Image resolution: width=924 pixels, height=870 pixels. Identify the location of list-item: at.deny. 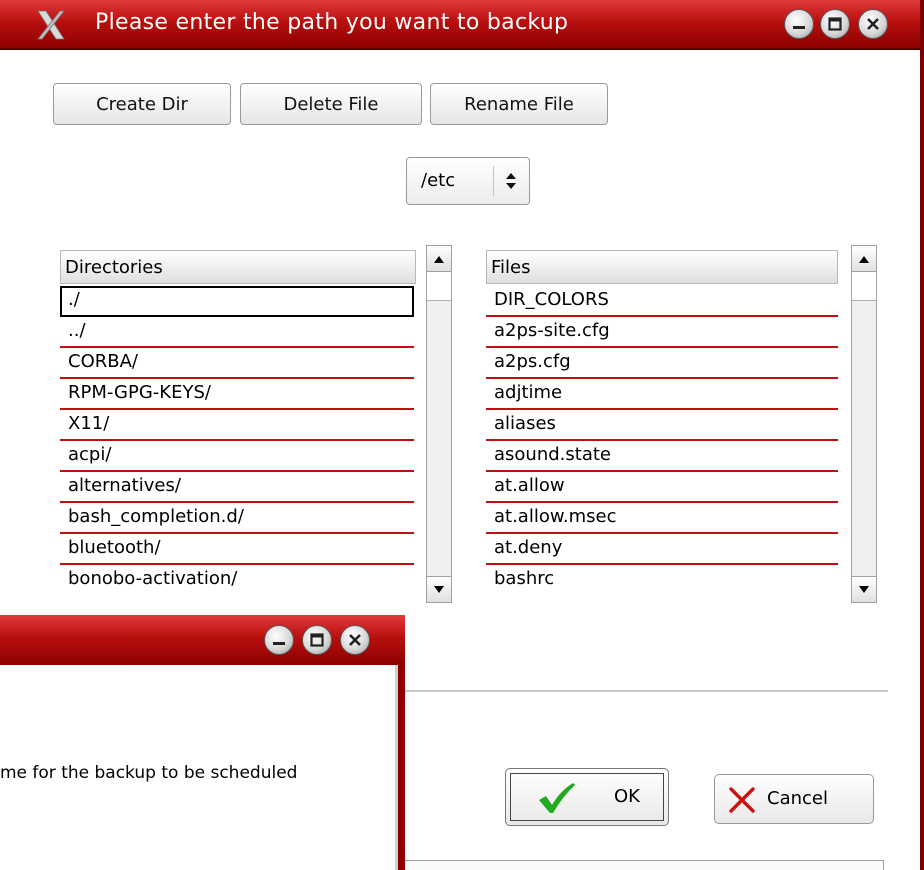
(662, 549).